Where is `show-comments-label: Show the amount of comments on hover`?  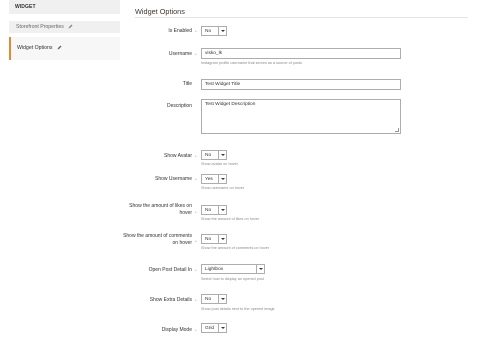 show-comments-label: Show the amount of comments on hover is located at coordinates (157, 239).